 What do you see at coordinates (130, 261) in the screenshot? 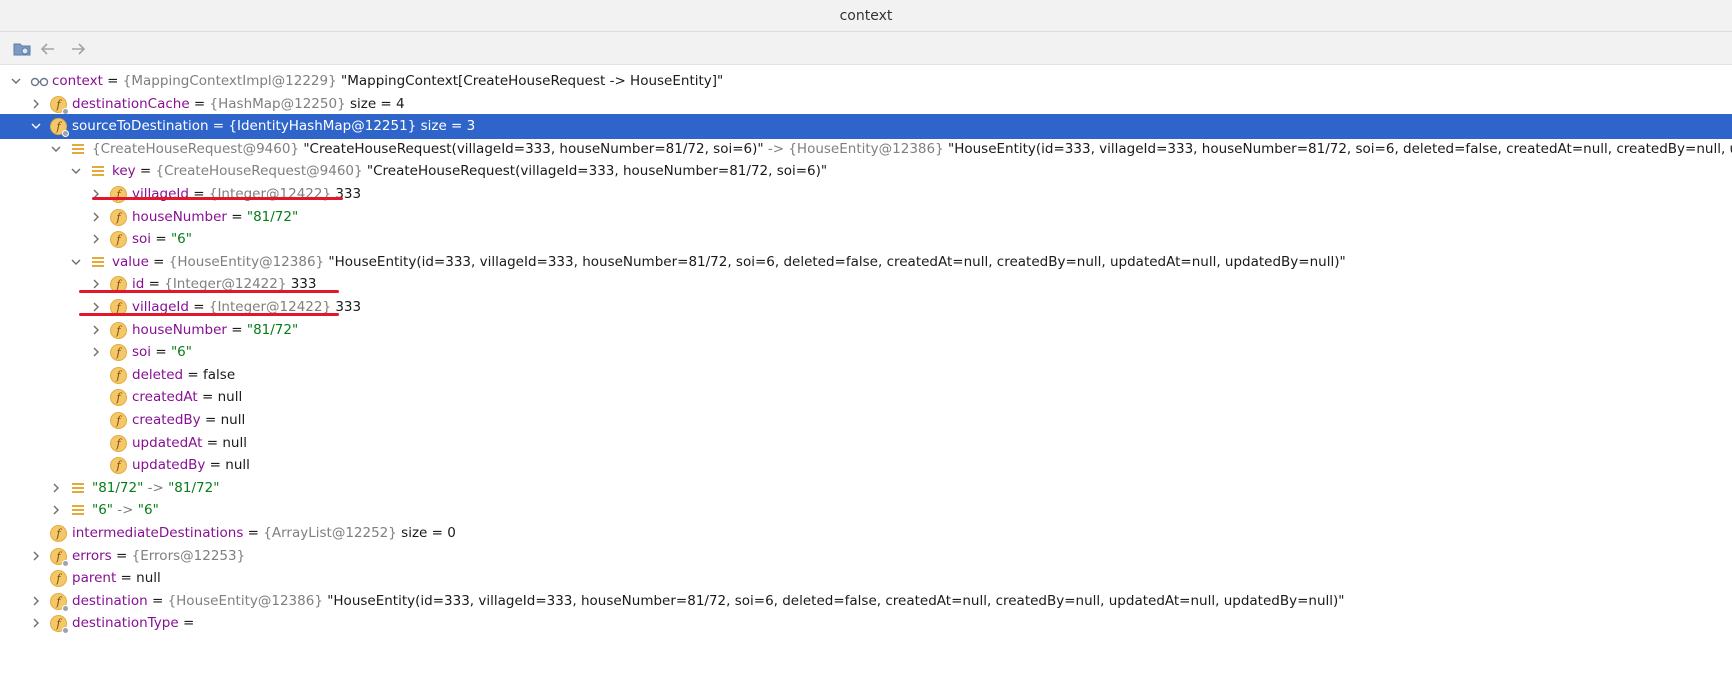
I see `variable-name: value` at bounding box center [130, 261].